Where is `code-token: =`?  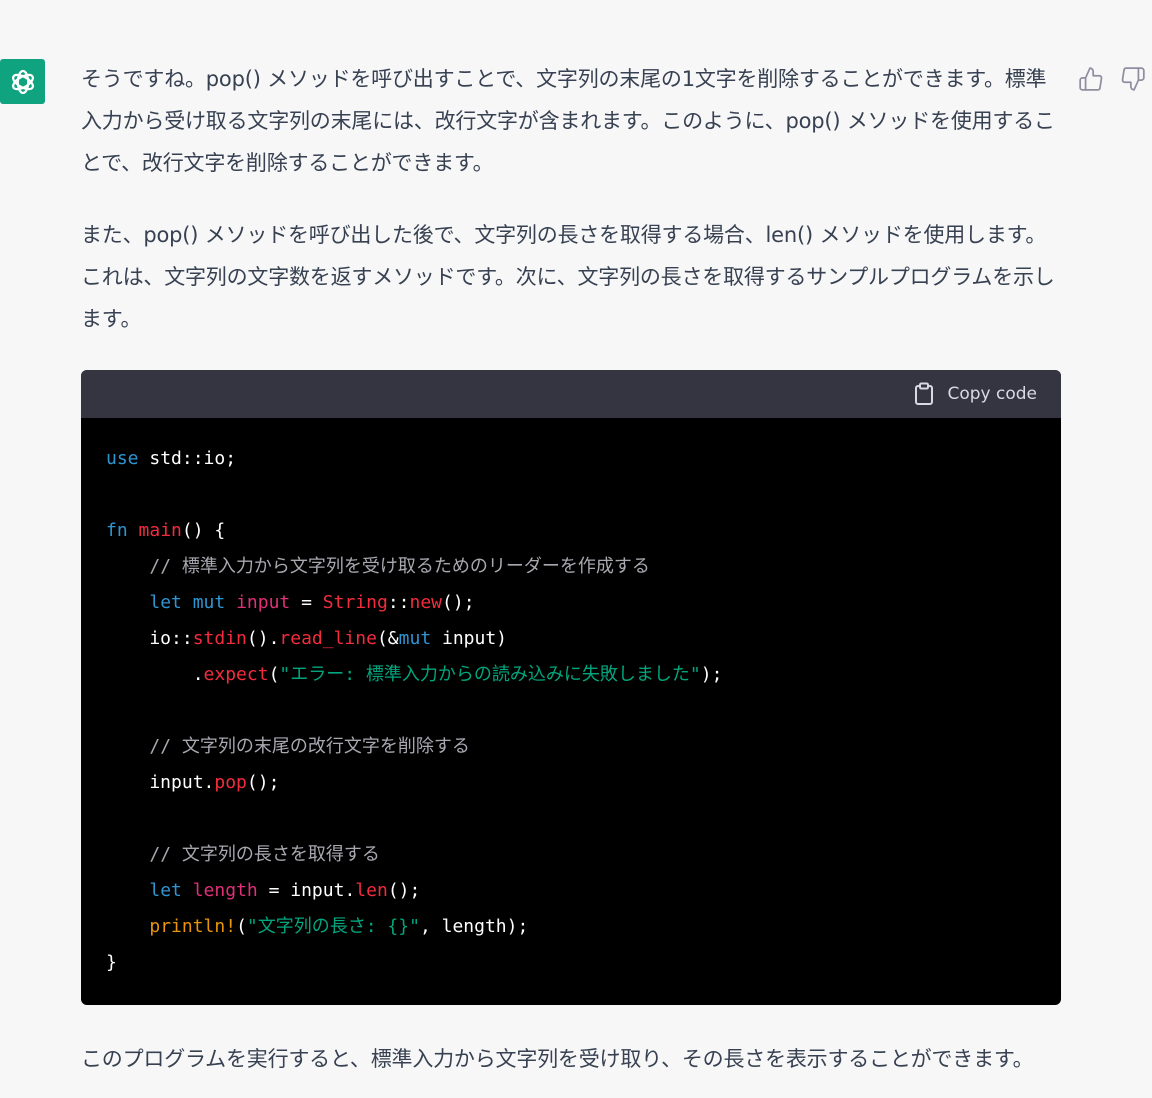 code-token: = is located at coordinates (306, 602).